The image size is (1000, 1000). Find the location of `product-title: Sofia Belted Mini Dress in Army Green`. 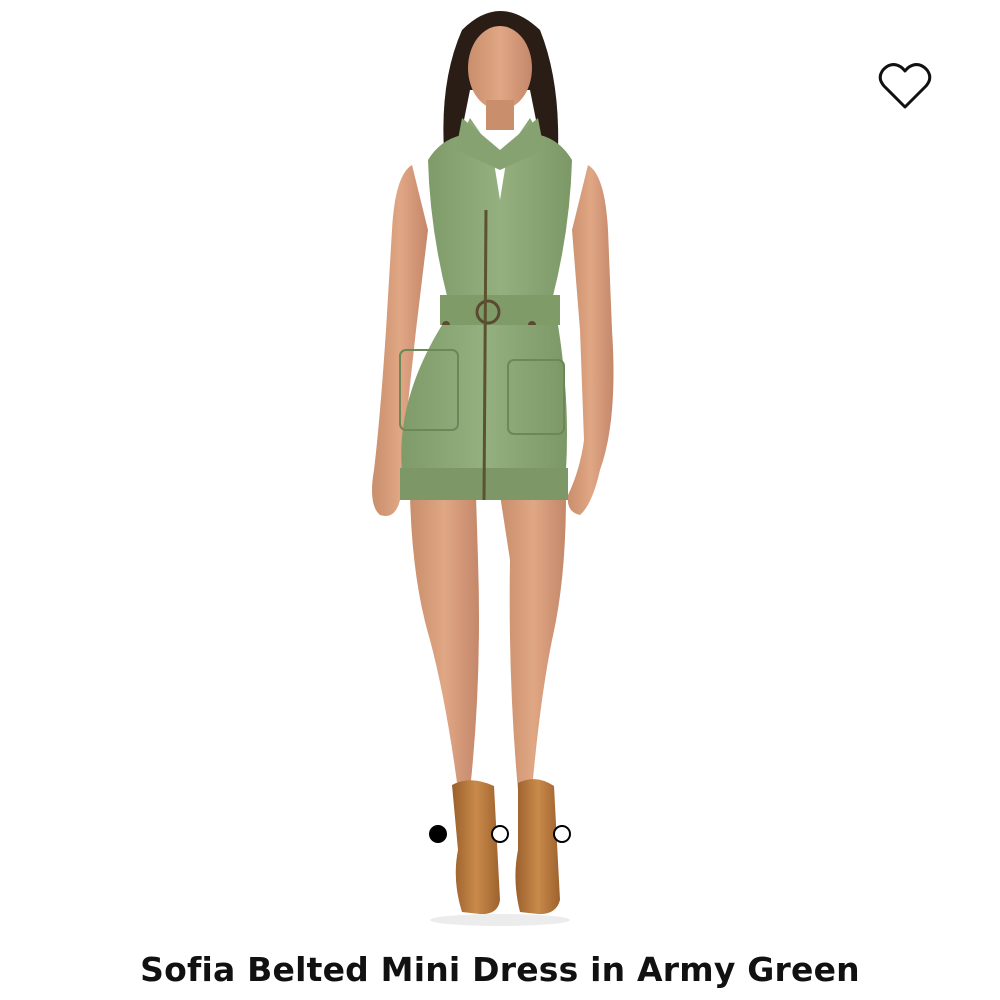

product-title: Sofia Belted Mini Dress in Army Green is located at coordinates (500, 969).